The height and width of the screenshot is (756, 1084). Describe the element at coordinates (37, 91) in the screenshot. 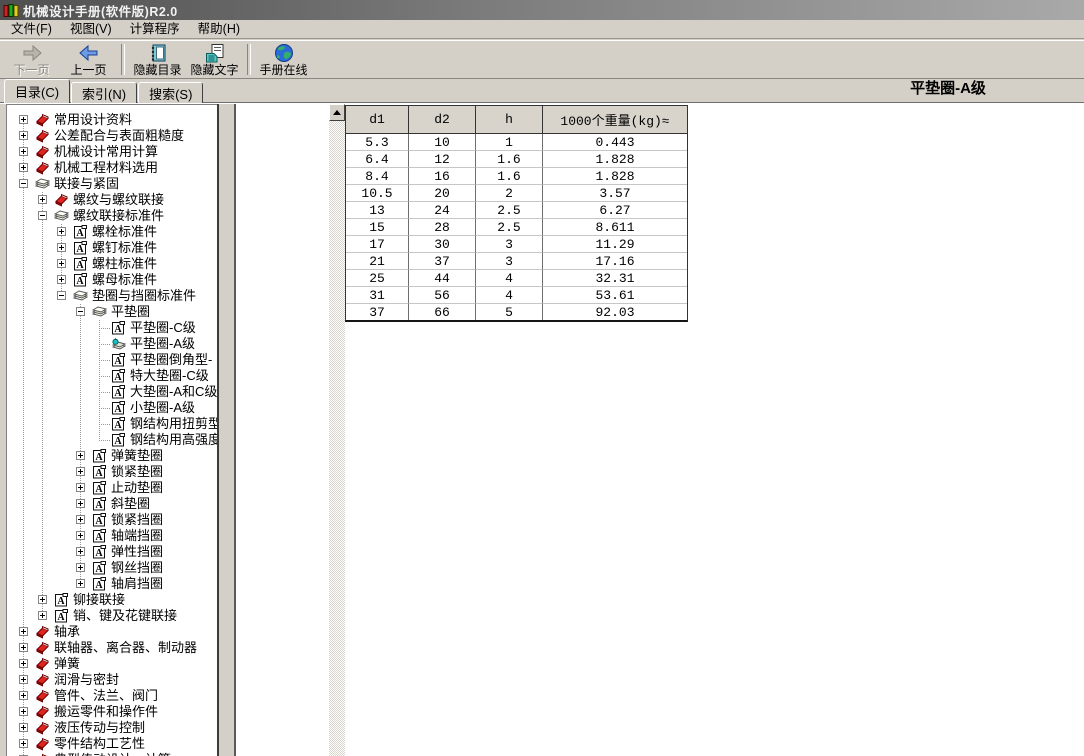

I see `tab-catalog: 目录(C)` at that location.